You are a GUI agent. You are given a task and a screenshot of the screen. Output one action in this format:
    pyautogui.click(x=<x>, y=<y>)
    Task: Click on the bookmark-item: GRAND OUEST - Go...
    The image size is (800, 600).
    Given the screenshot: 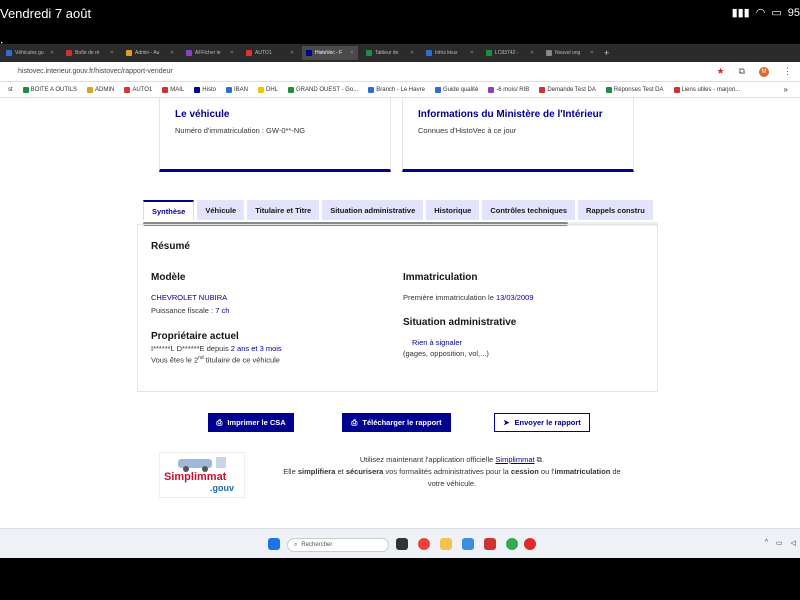 What is the action you would take?
    pyautogui.click(x=323, y=89)
    